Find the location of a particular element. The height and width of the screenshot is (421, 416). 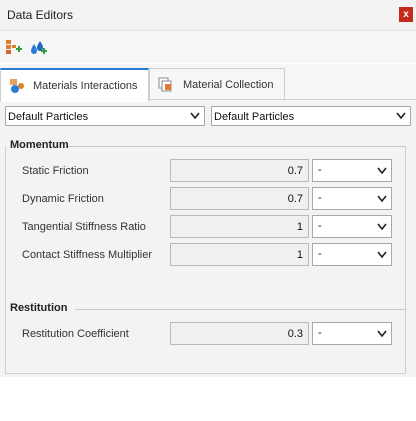

dynamic-friction-label: Dynamic Friction is located at coordinates (63, 199).